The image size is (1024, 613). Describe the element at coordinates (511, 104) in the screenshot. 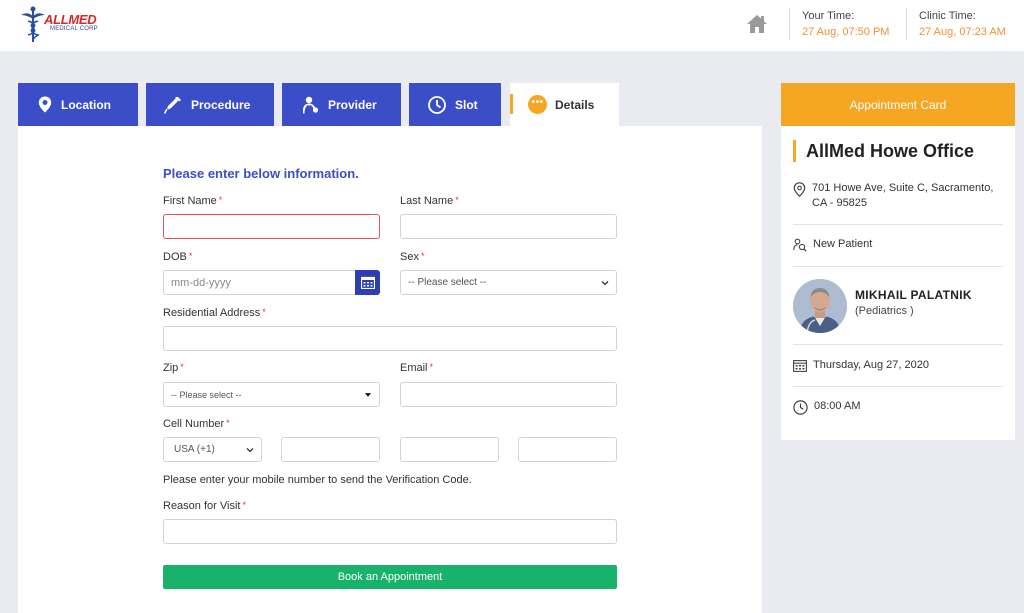

I see `active-tab-indicator` at that location.